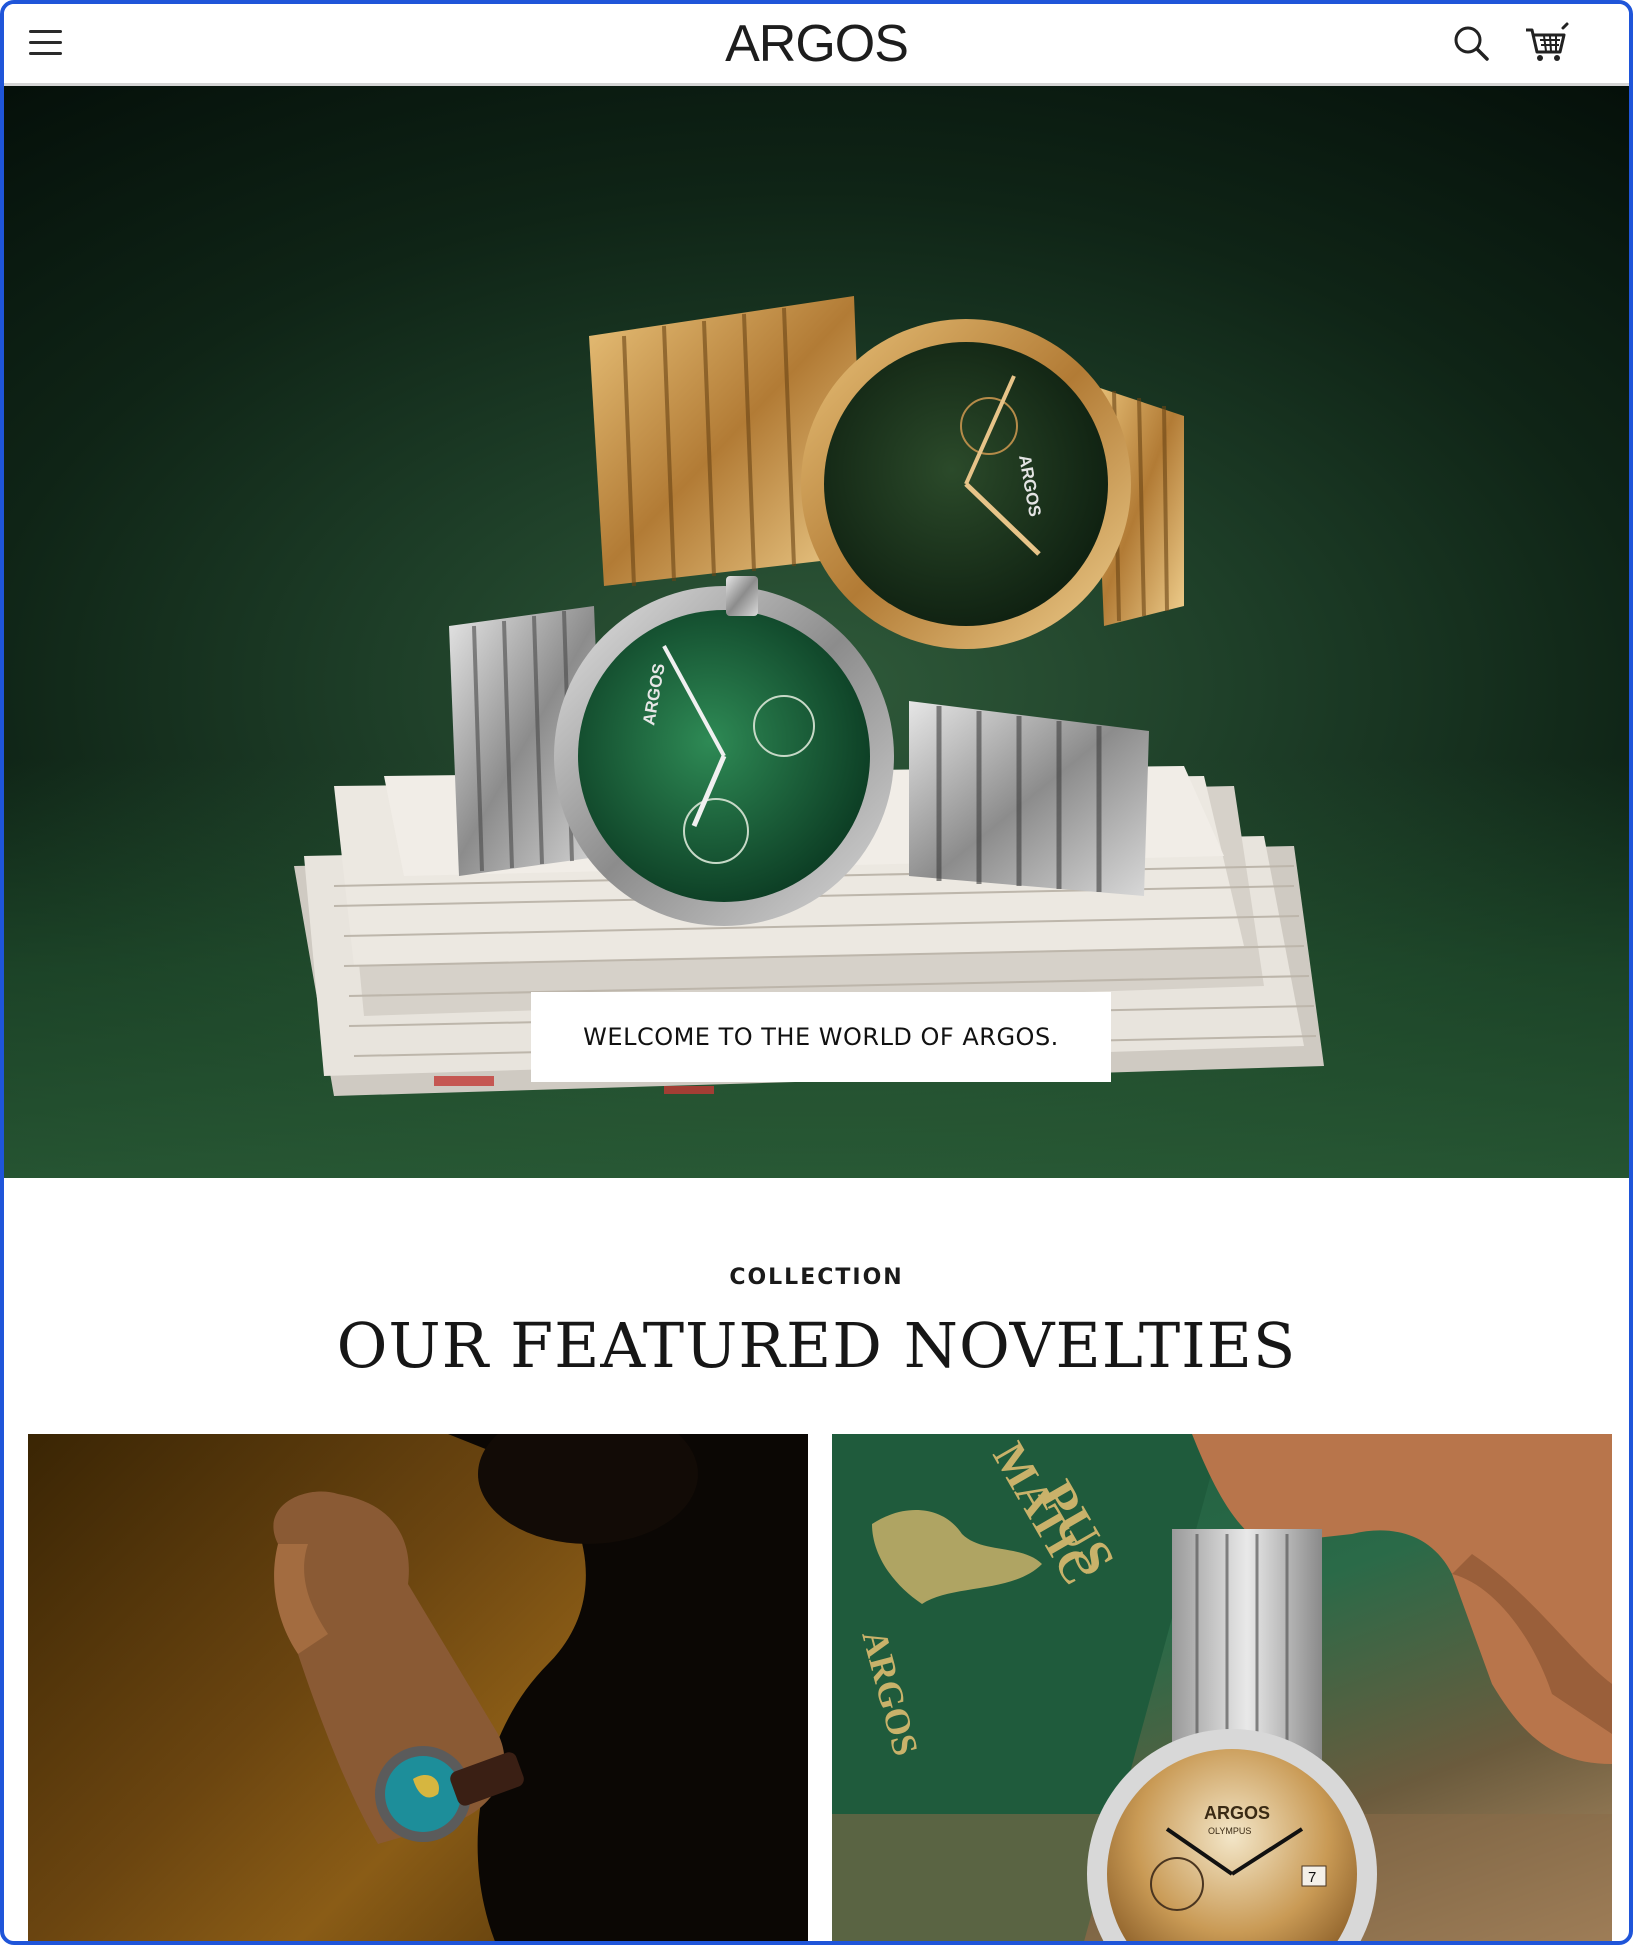  I want to click on product-card-wrist, so click(418, 1687).